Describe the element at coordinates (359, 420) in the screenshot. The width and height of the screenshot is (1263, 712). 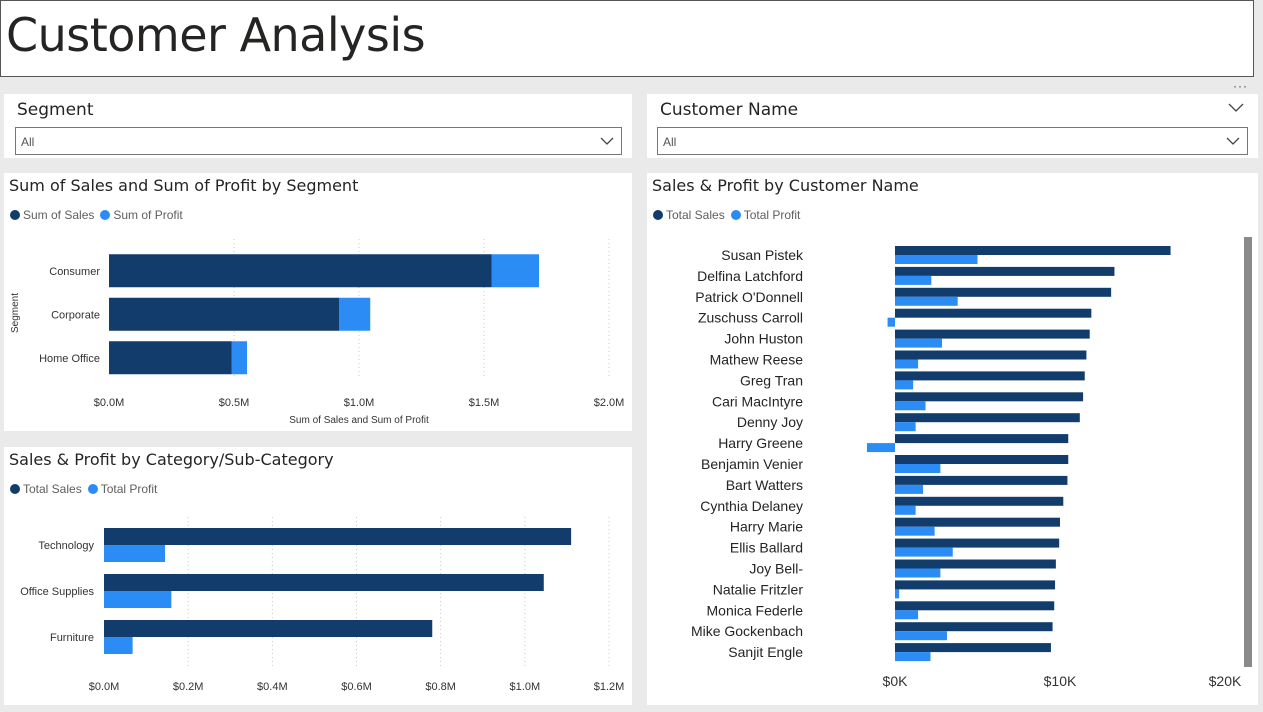
I see `x-axis-title: Sum of Sales and Sum of Profit` at that location.